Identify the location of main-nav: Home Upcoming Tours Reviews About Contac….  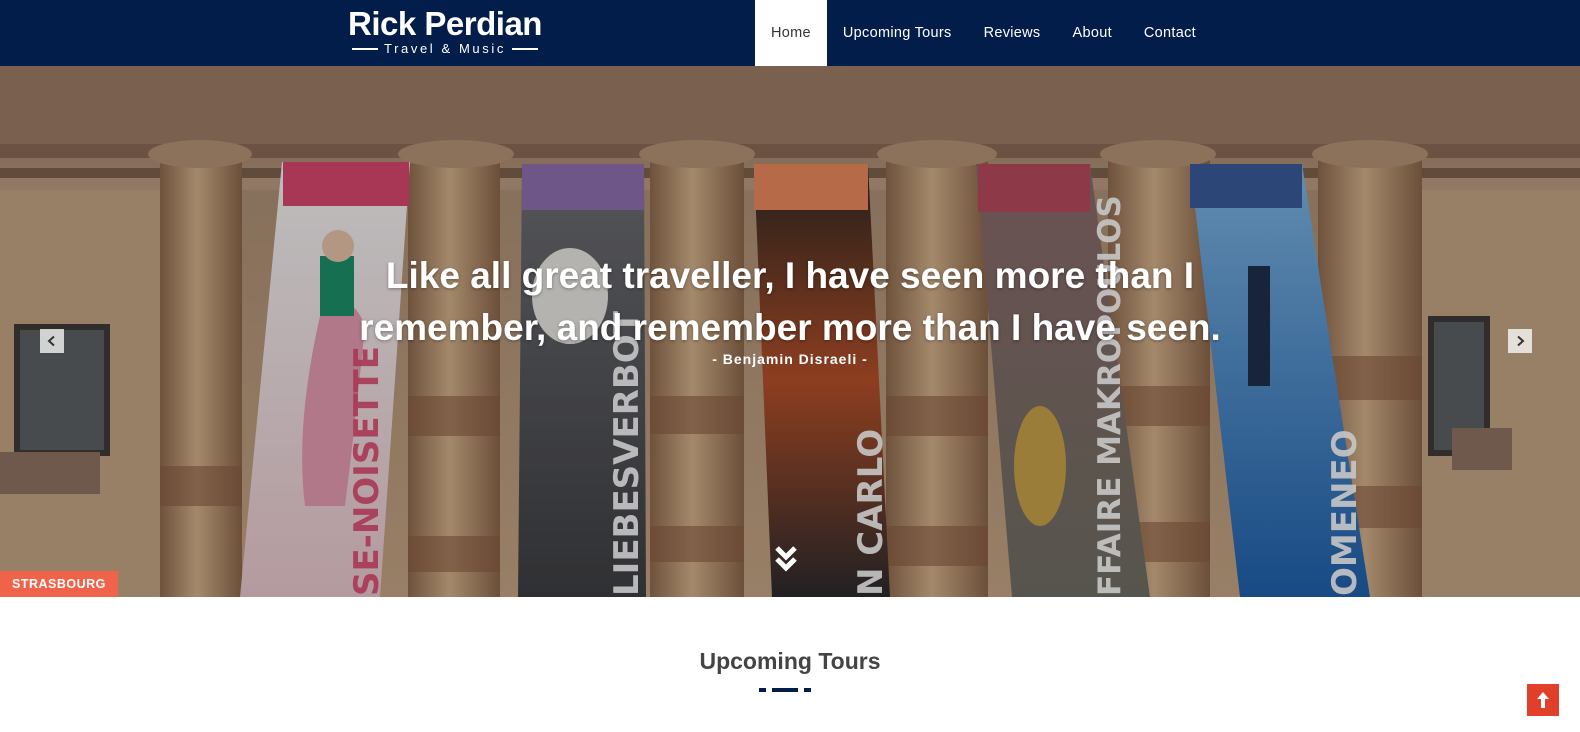
(983, 33).